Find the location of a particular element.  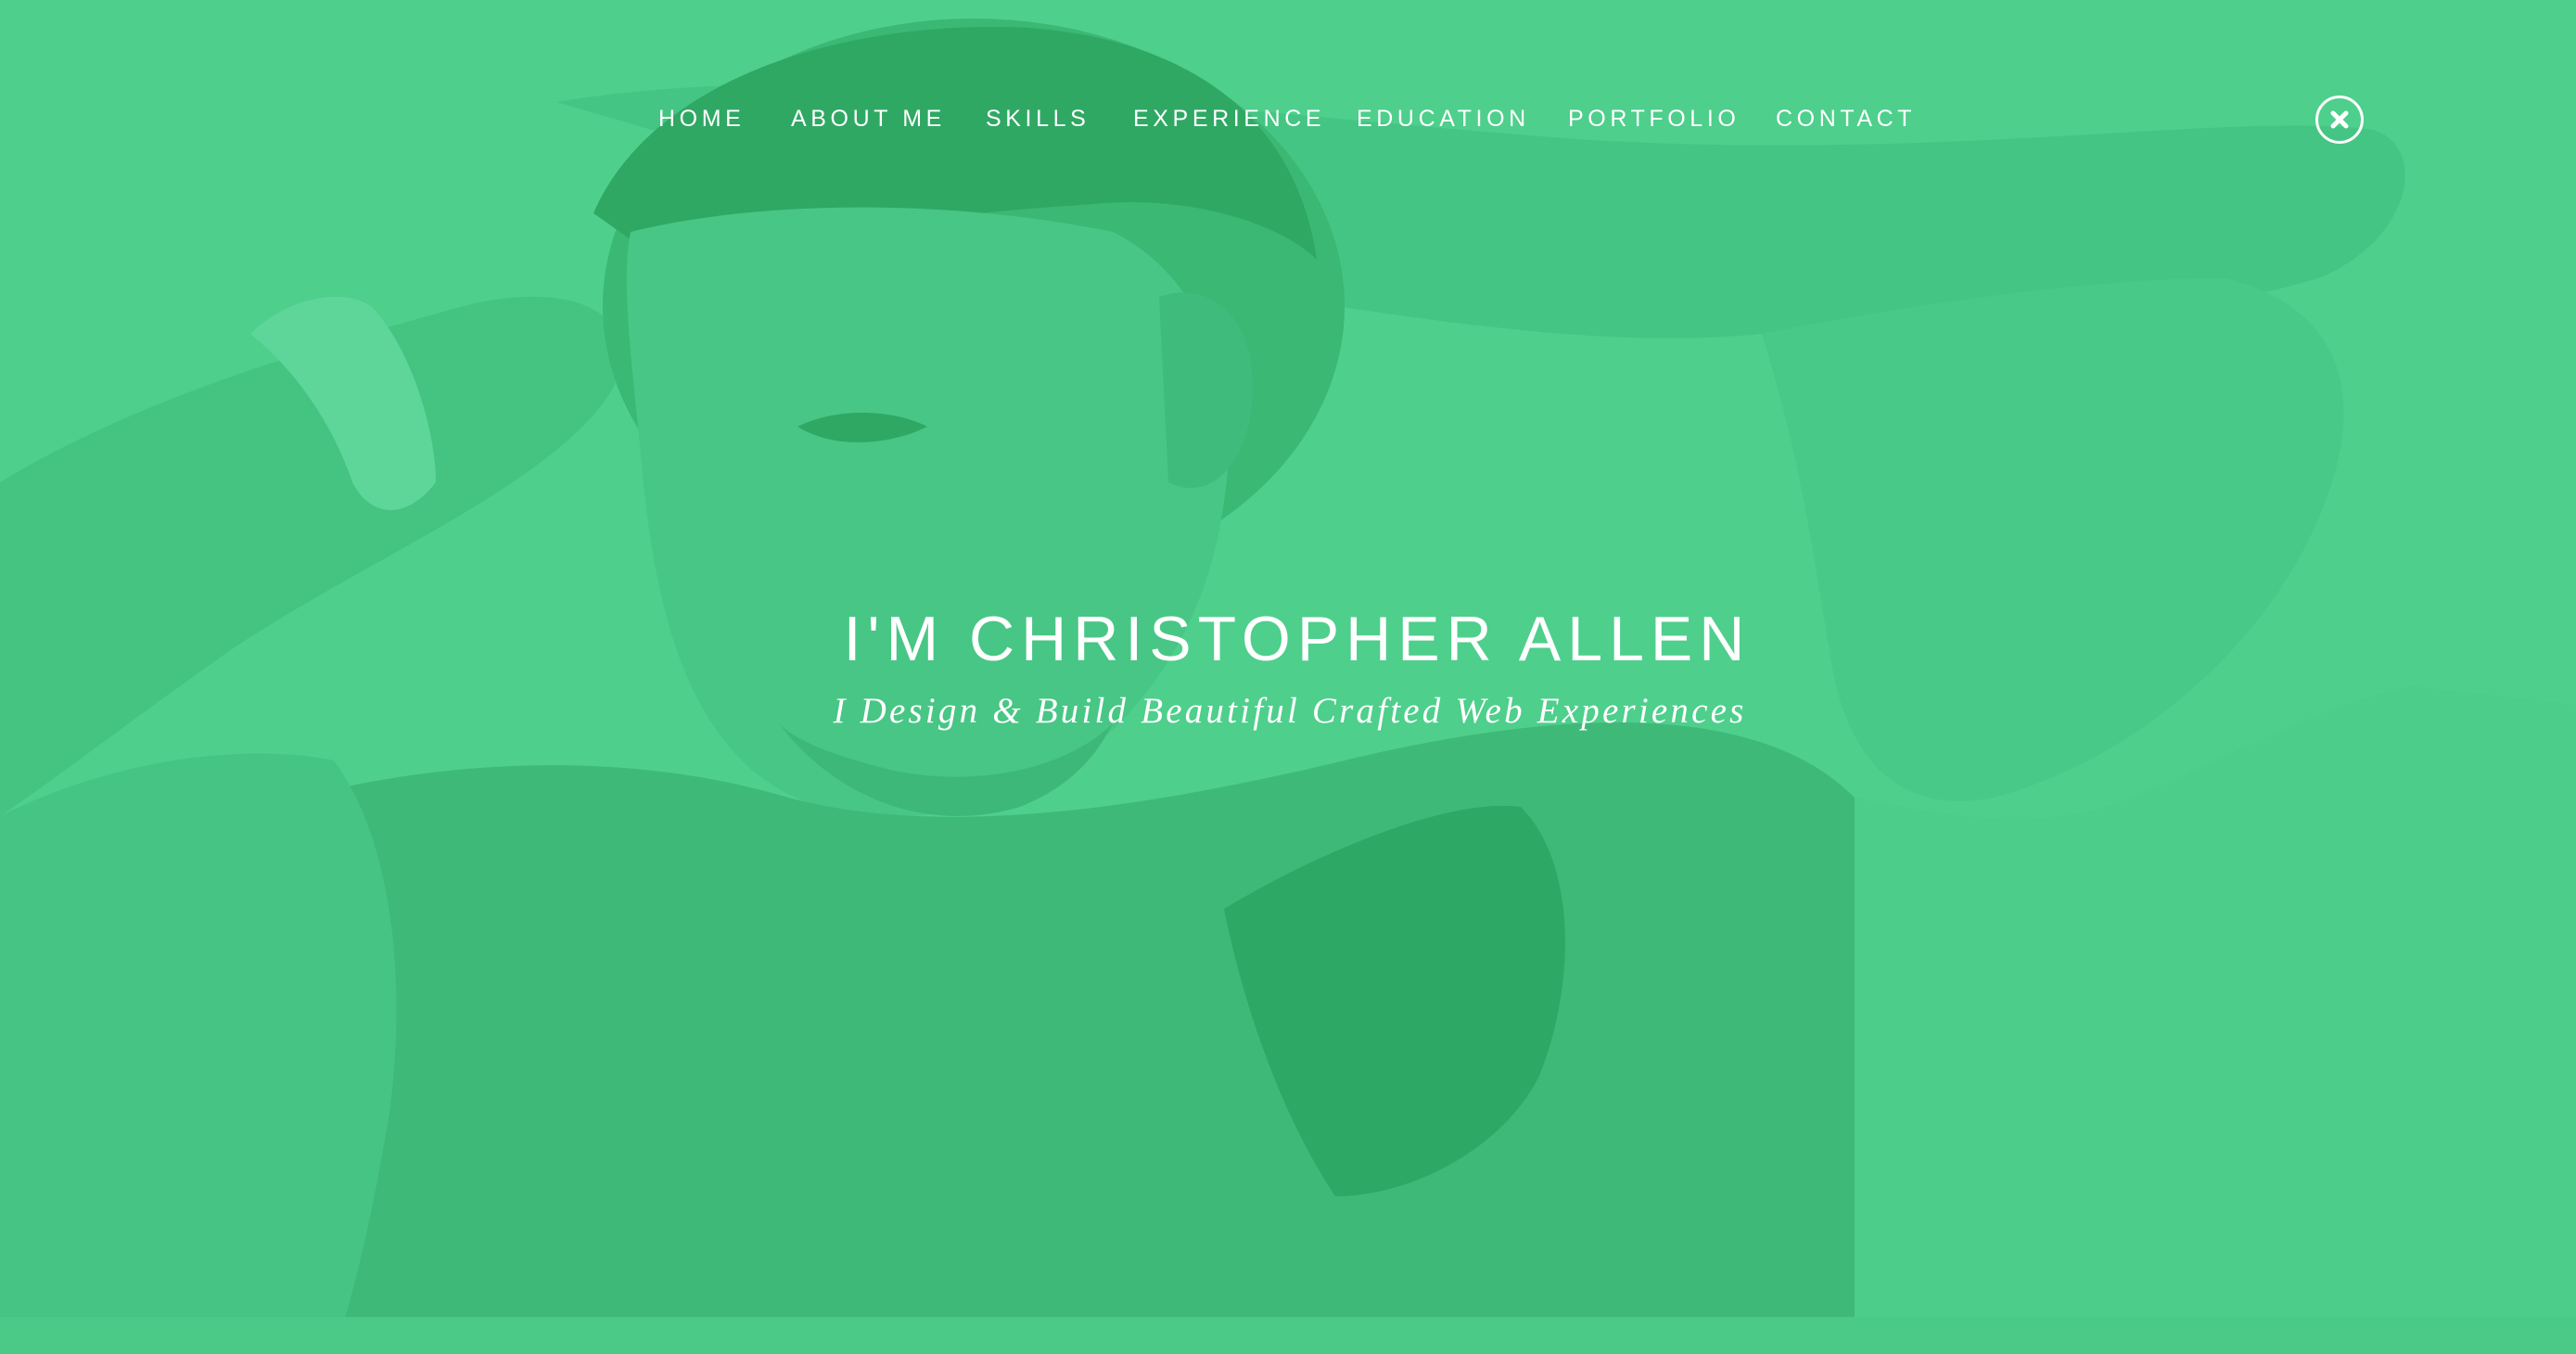

close-icon is located at coordinates (2339, 119).